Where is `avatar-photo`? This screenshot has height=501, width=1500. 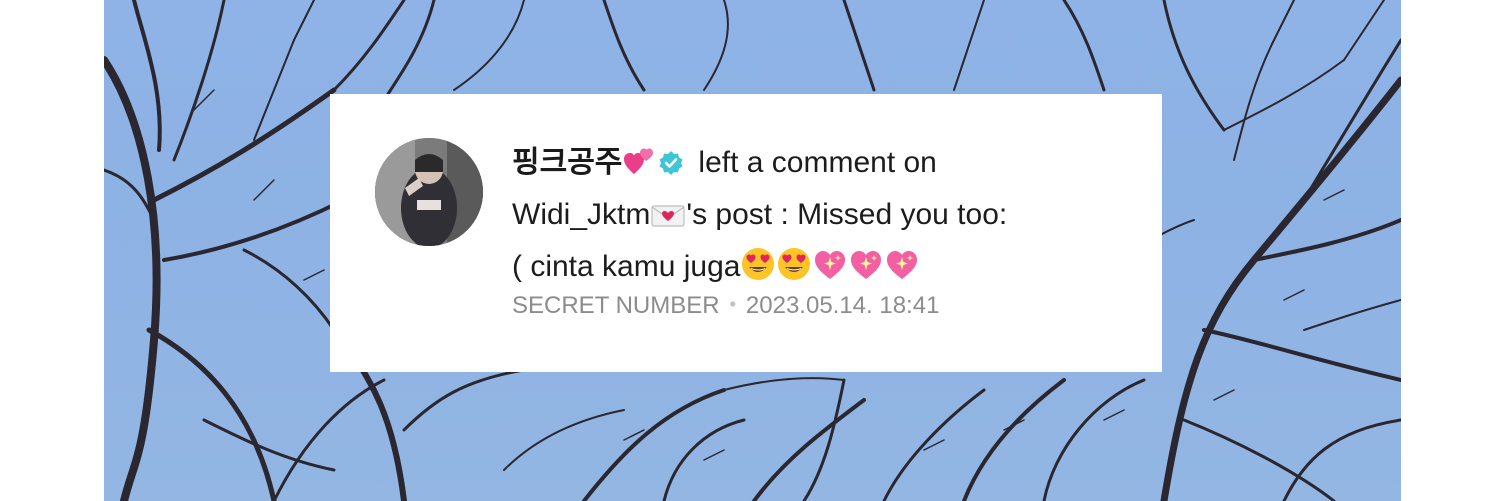
avatar-photo is located at coordinates (429, 192).